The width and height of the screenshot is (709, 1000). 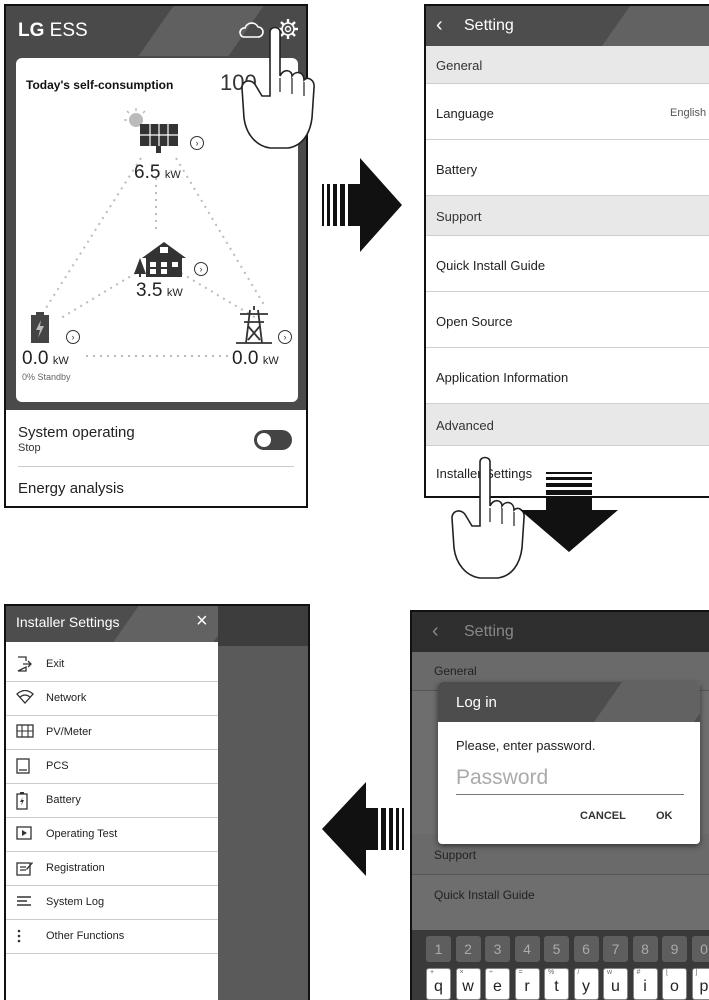 I want to click on exit-icon, so click(x=26, y=665).